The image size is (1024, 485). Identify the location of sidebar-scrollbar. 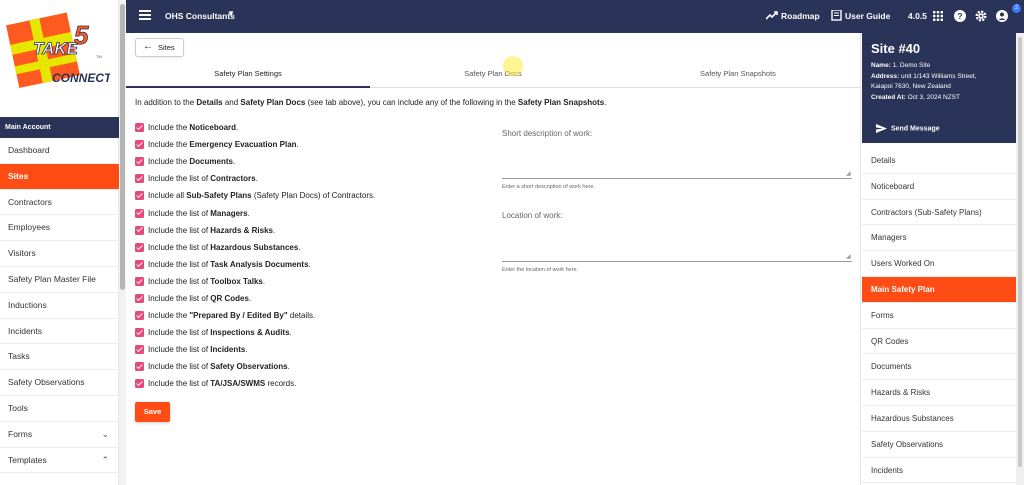
(122, 242).